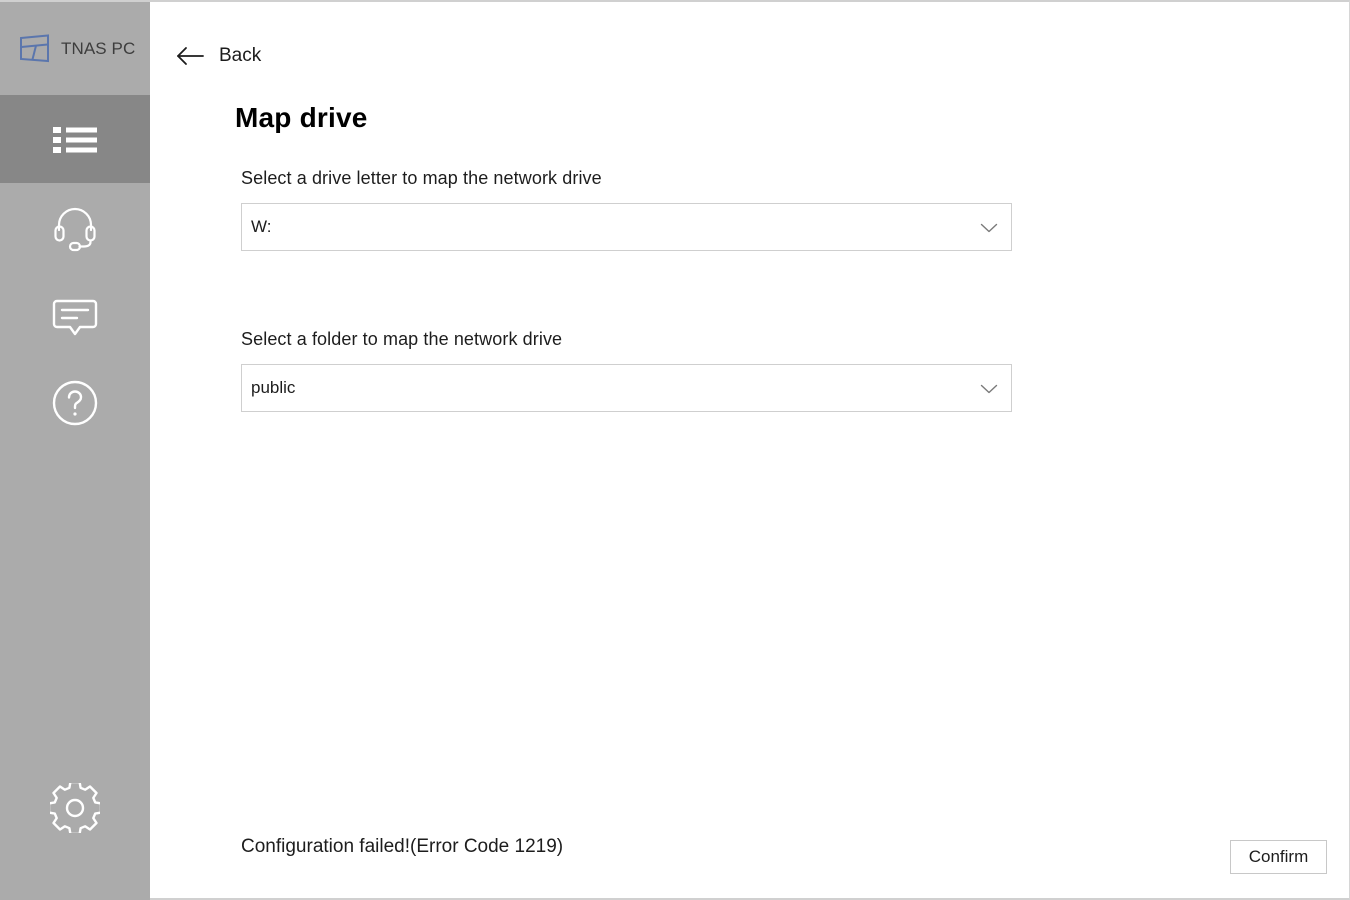 The image size is (1350, 900). I want to click on app-name-label: TNAS PC, so click(98, 48).